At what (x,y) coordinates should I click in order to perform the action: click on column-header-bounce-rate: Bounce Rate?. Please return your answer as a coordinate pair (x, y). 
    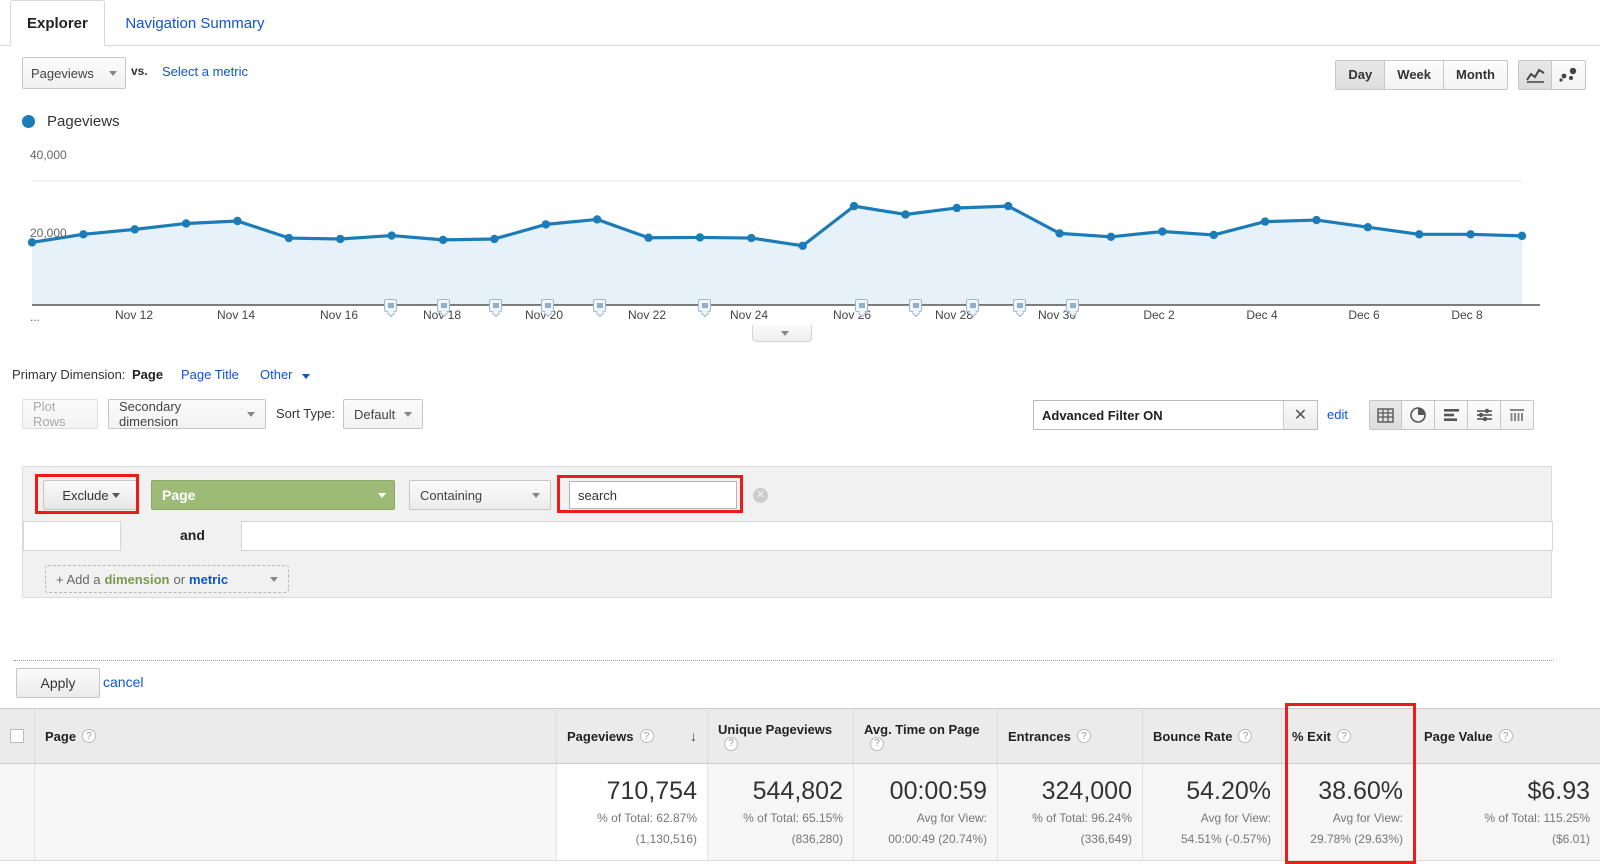
    Looking at the image, I should click on (1211, 736).